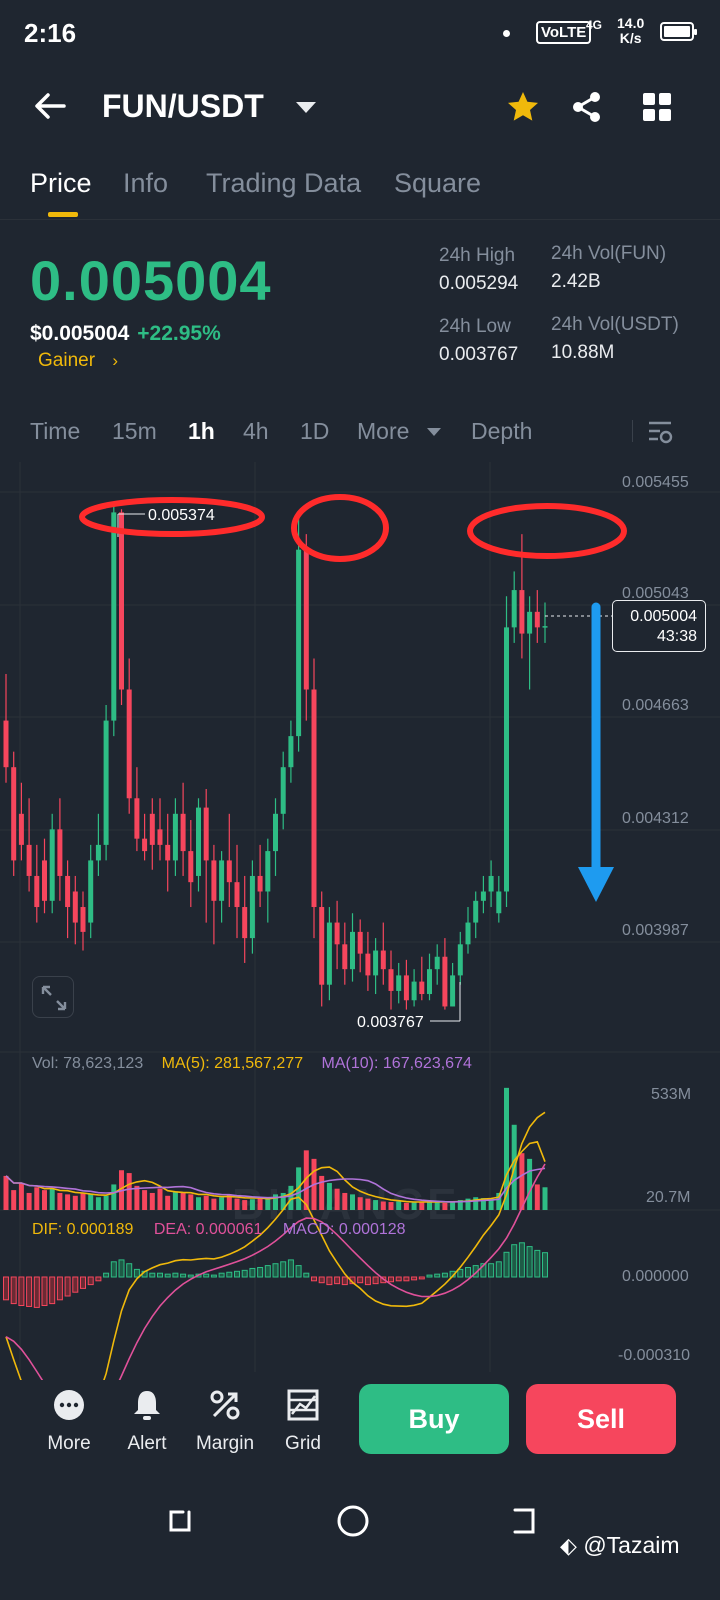 This screenshot has width=720, height=1600. Describe the element at coordinates (506, 33) in the screenshot. I see `notification-dot` at that location.